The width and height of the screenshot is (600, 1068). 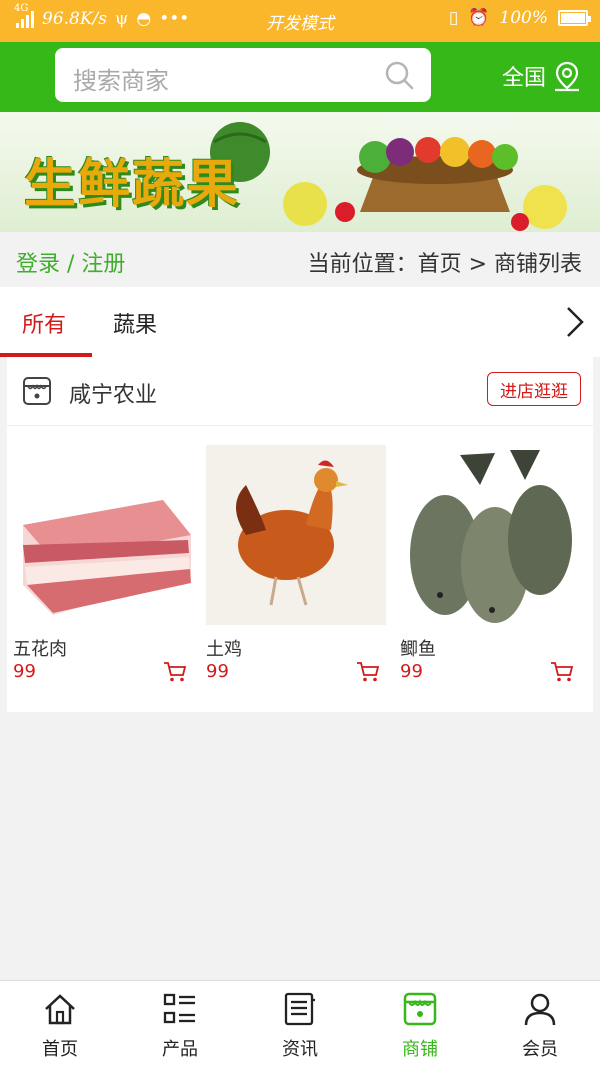 What do you see at coordinates (479, 18) in the screenshot?
I see `alarm-icon: ⏰` at bounding box center [479, 18].